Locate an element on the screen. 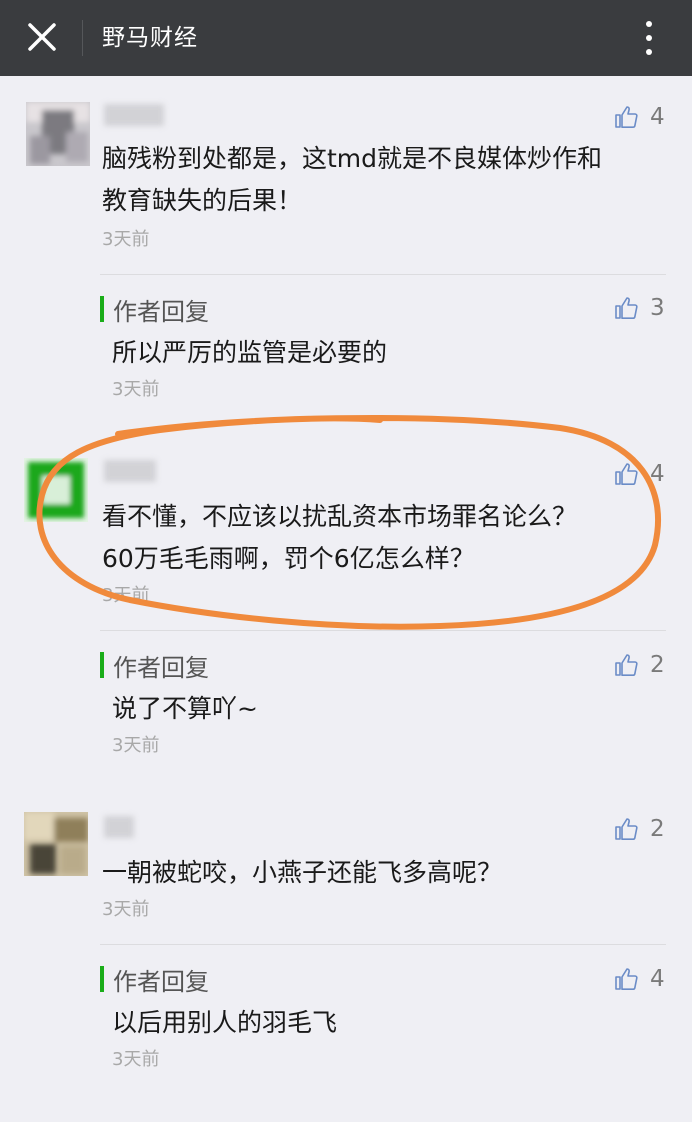 The height and width of the screenshot is (1122, 692). top-bar: 野马财经 is located at coordinates (346, 38).